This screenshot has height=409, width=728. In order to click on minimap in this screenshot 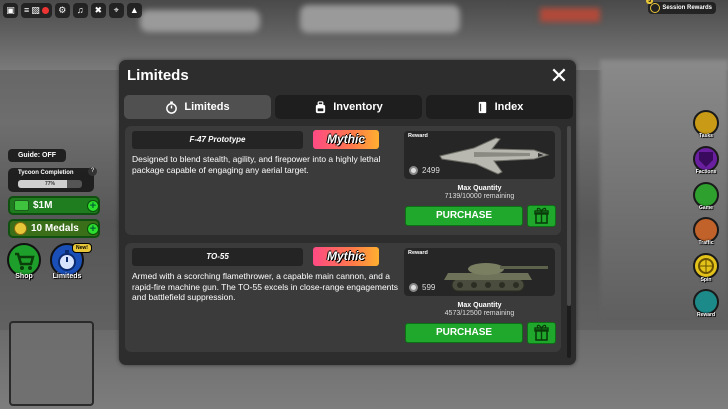, I will do `click(51, 363)`.